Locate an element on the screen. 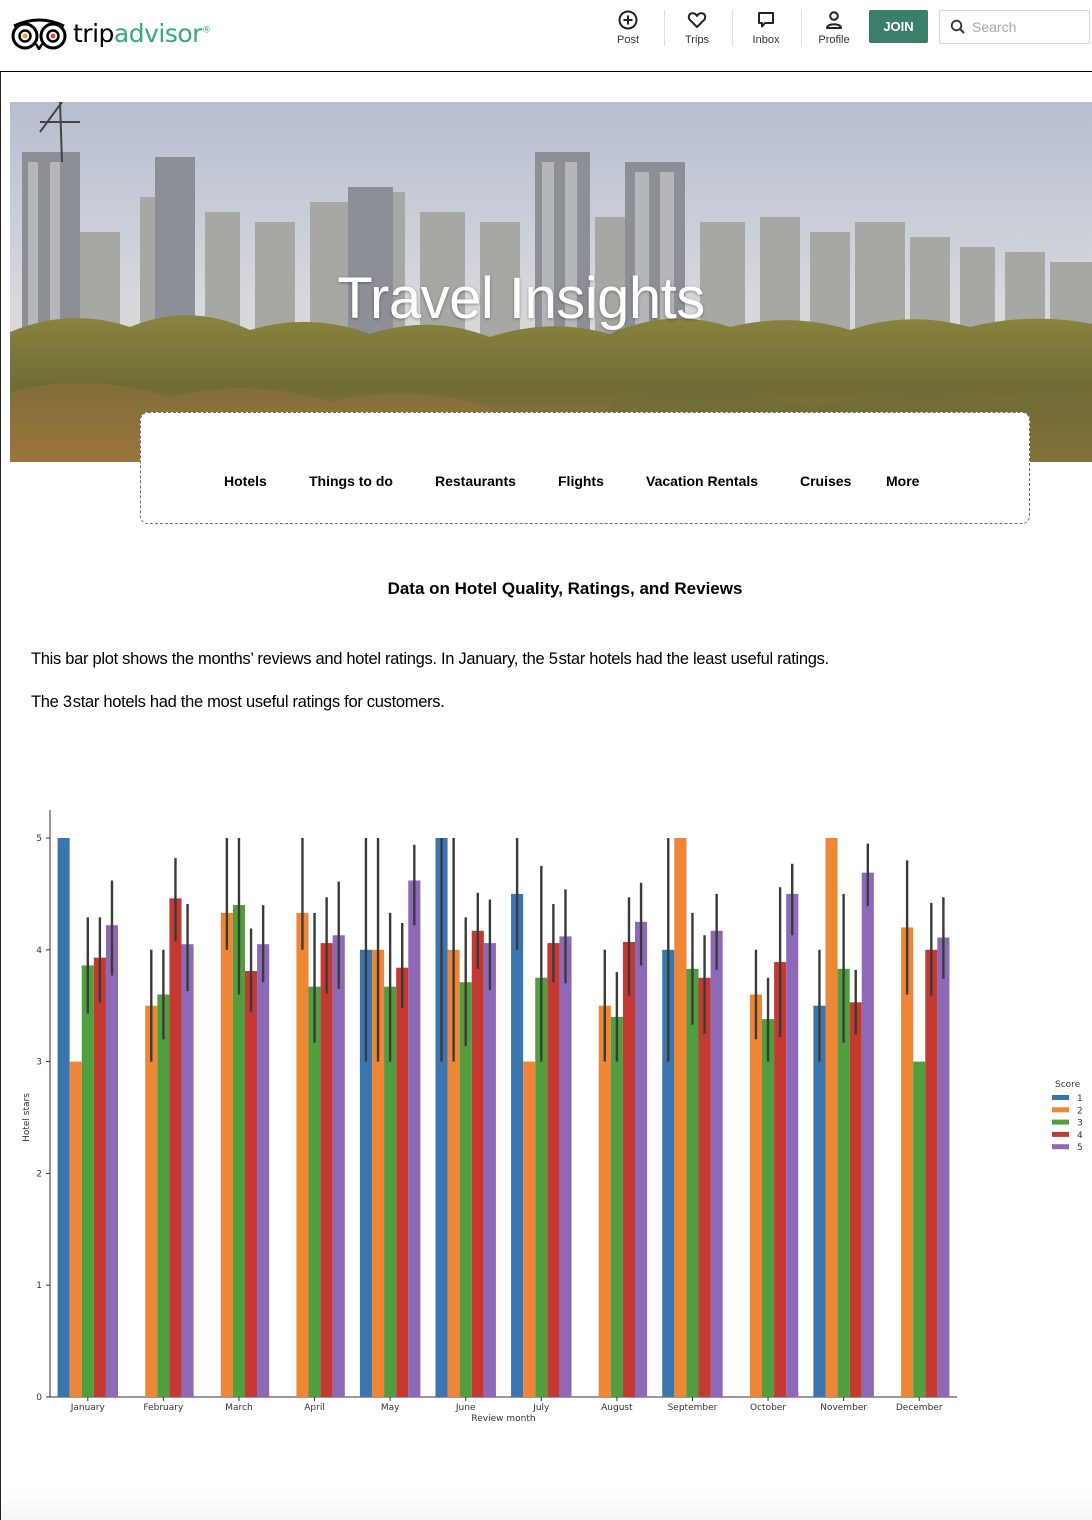 Image resolution: width=1092 pixels, height=1520 pixels. legend-label-score-5: 5 is located at coordinates (1080, 1148).